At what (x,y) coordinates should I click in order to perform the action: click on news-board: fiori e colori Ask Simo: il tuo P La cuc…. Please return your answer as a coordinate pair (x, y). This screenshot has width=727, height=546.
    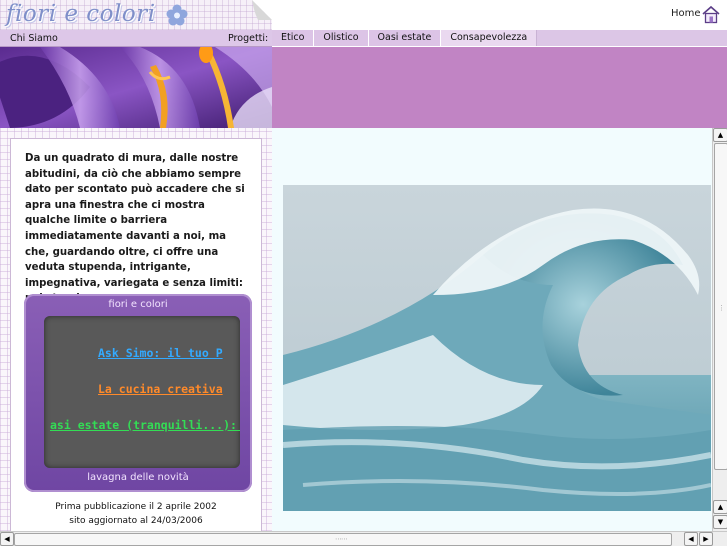
    Looking at the image, I should click on (138, 393).